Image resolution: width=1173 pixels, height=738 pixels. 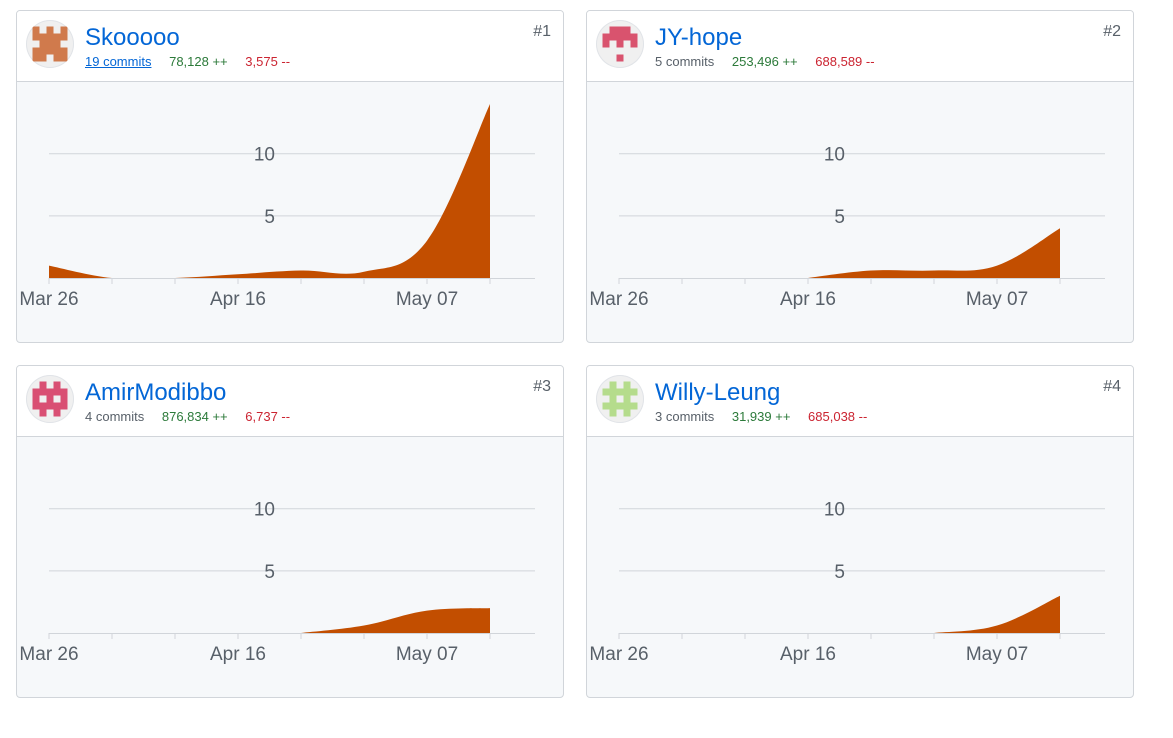 What do you see at coordinates (118, 61) in the screenshot?
I see `commits-link: 19 commits` at bounding box center [118, 61].